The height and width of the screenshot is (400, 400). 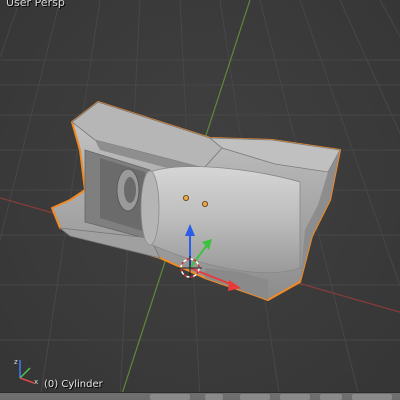 What do you see at coordinates (200, 396) in the screenshot?
I see `viewport-header` at bounding box center [200, 396].